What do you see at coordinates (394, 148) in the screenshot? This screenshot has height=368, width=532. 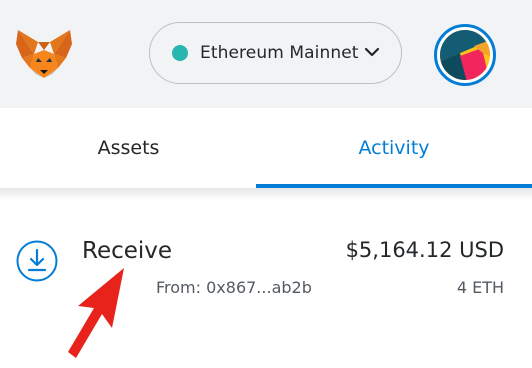 I see `tab-activity: Activity` at bounding box center [394, 148].